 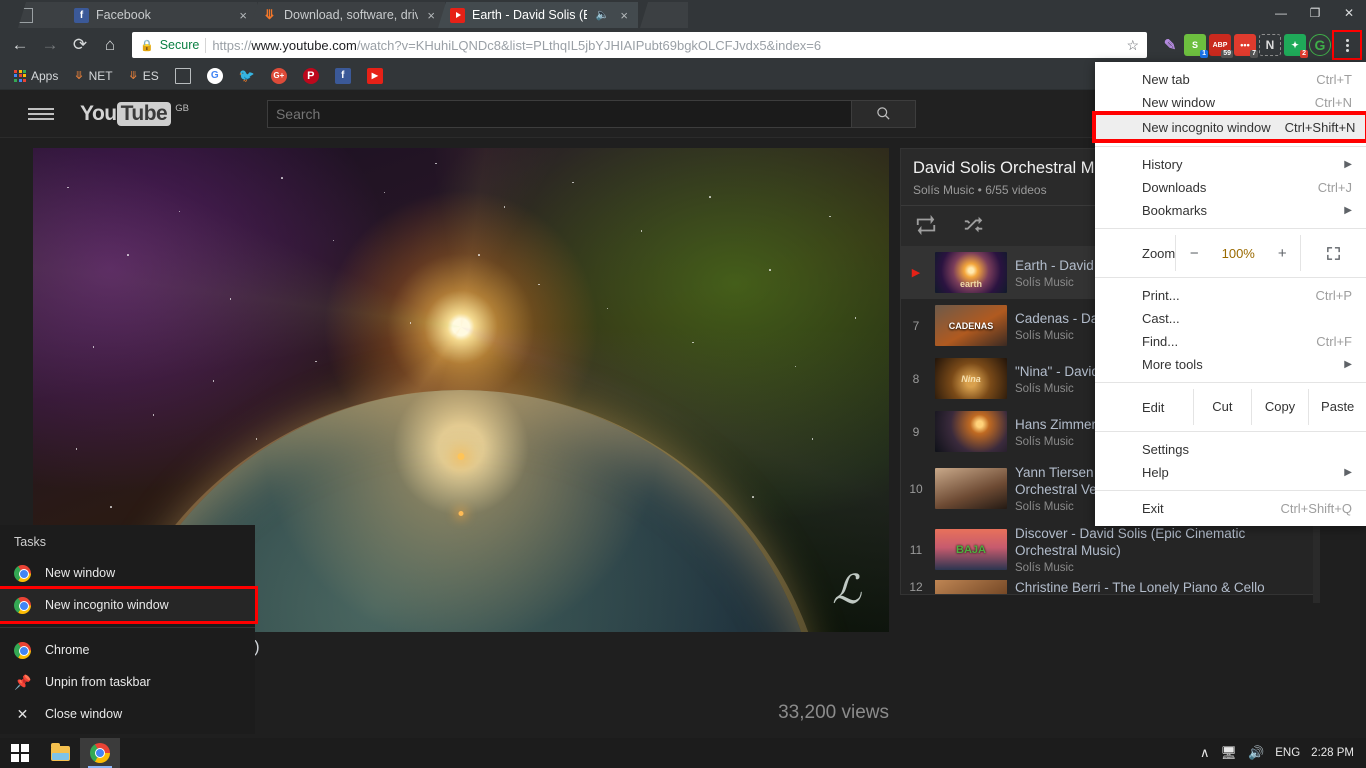 I want to click on bookmark-google: G, so click(x=215, y=76).